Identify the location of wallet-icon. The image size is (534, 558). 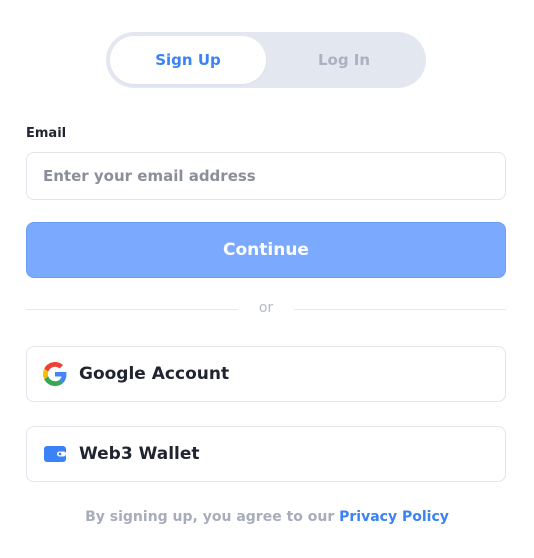
(55, 454).